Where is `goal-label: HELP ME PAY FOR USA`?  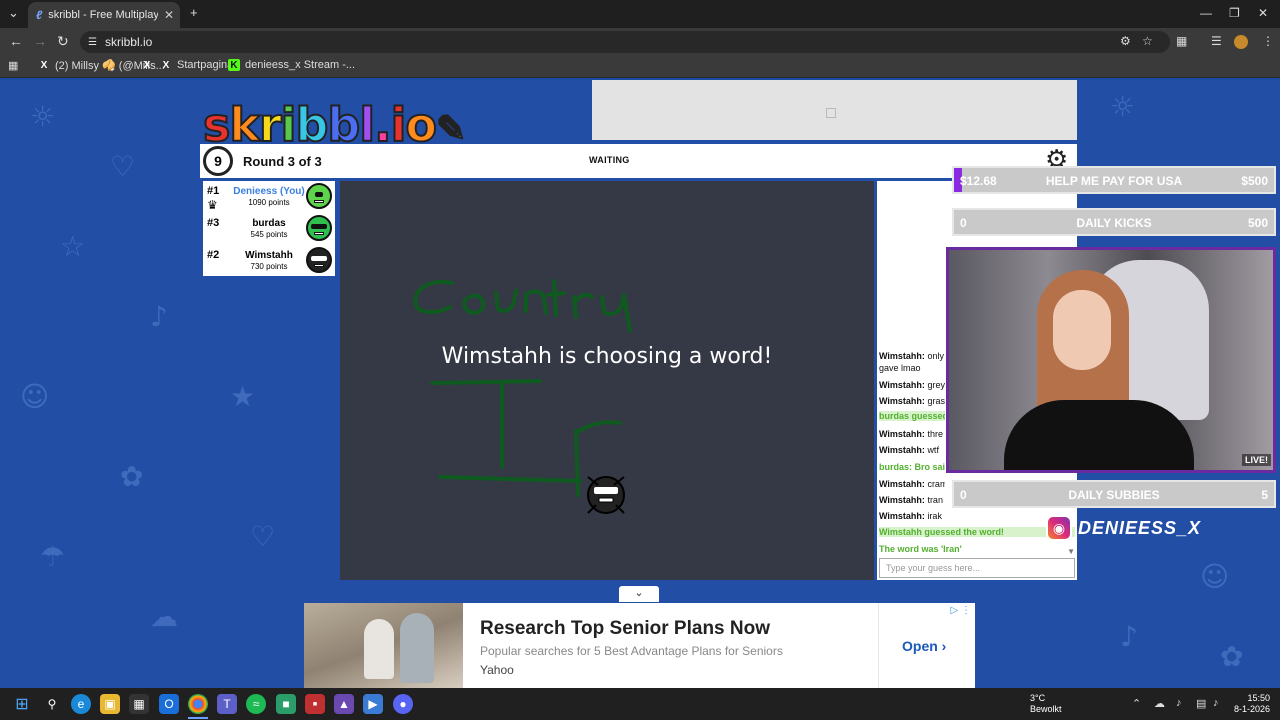
goal-label: HELP ME PAY FOR USA is located at coordinates (1114, 181).